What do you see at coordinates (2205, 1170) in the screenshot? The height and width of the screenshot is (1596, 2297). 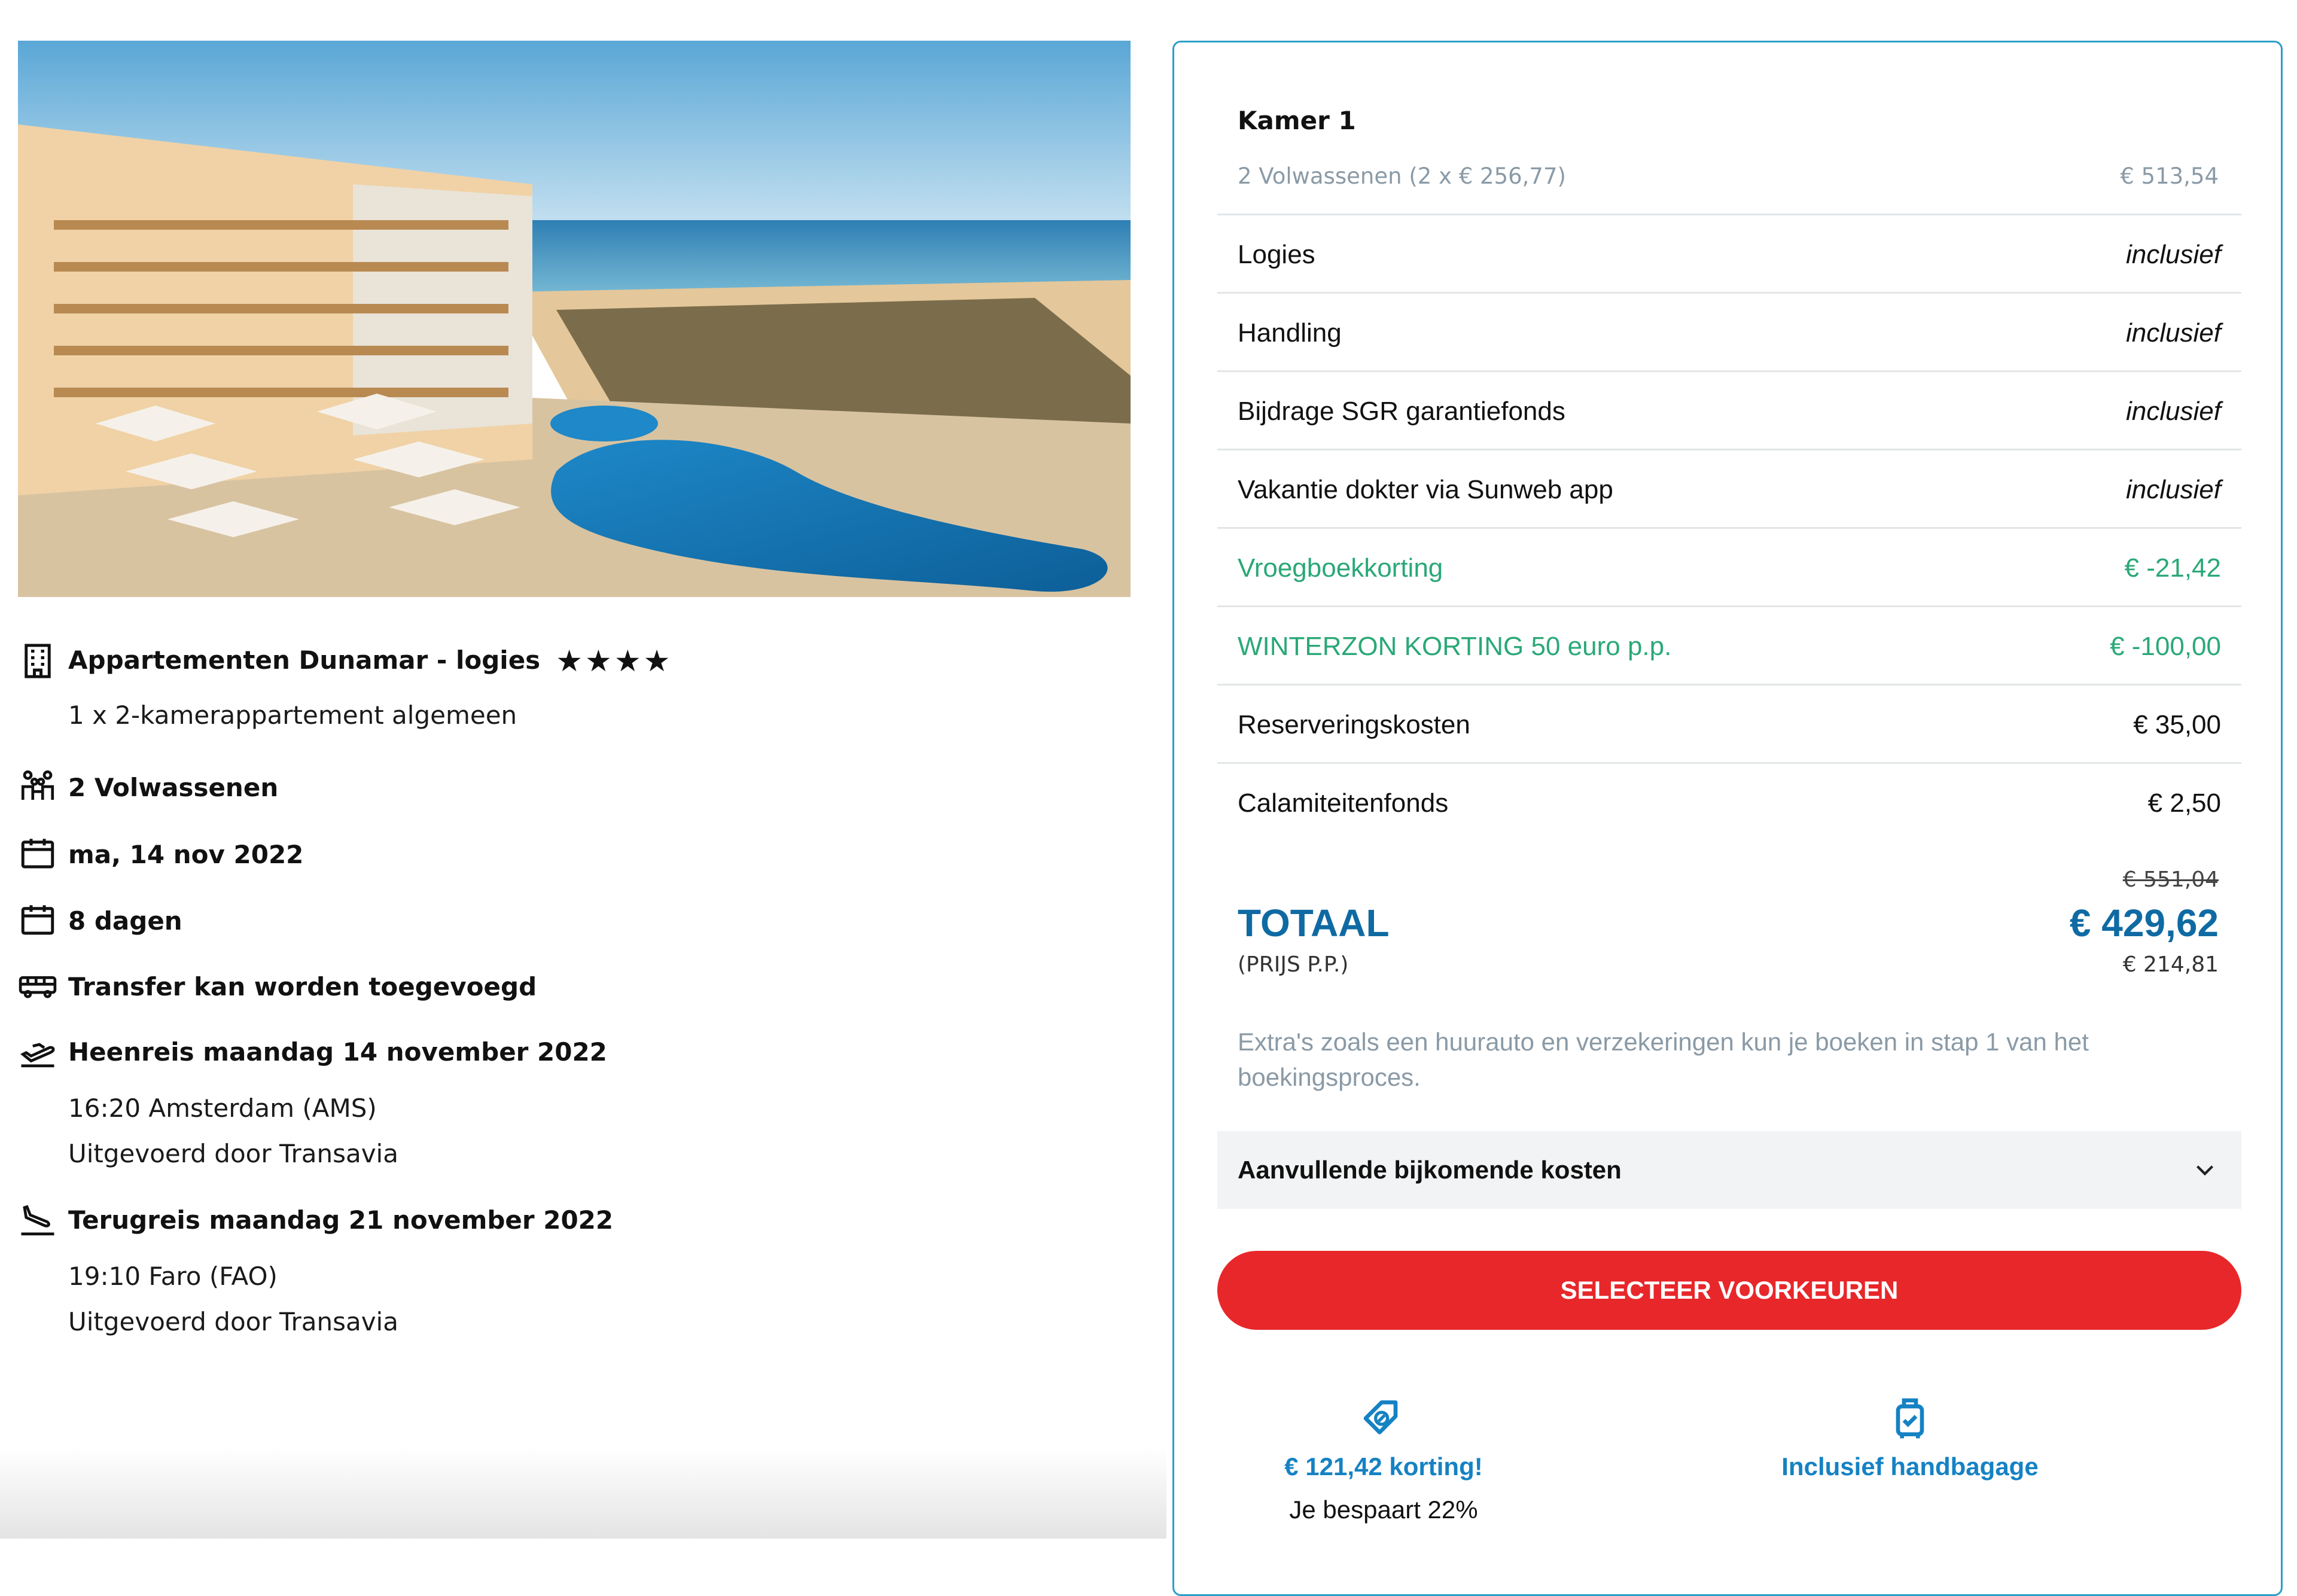 I see `chevron-down-icon` at bounding box center [2205, 1170].